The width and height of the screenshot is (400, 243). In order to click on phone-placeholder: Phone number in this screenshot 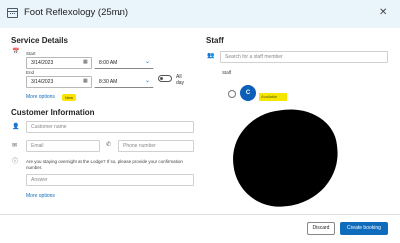, I will do `click(139, 146)`.